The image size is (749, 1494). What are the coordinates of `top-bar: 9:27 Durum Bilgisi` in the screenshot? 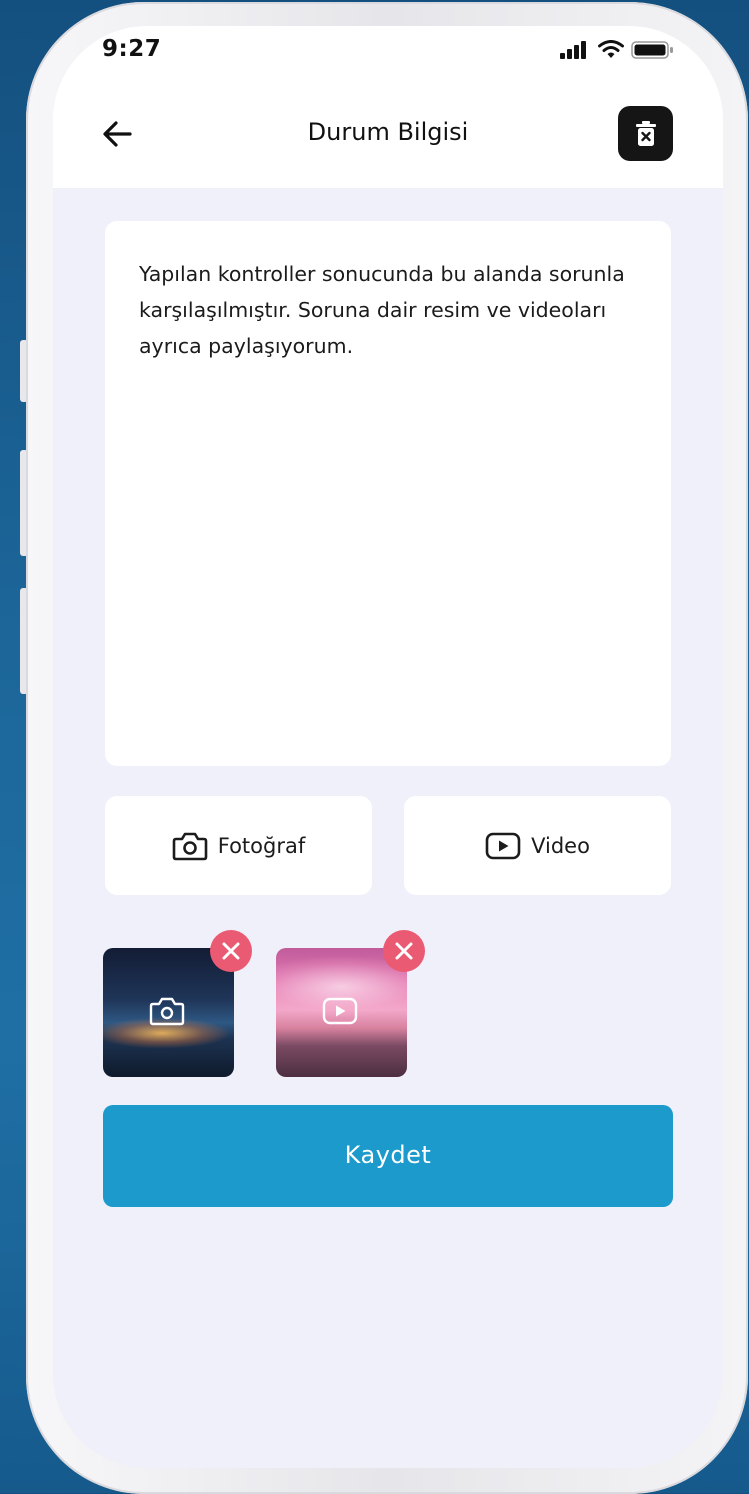 It's located at (388, 107).